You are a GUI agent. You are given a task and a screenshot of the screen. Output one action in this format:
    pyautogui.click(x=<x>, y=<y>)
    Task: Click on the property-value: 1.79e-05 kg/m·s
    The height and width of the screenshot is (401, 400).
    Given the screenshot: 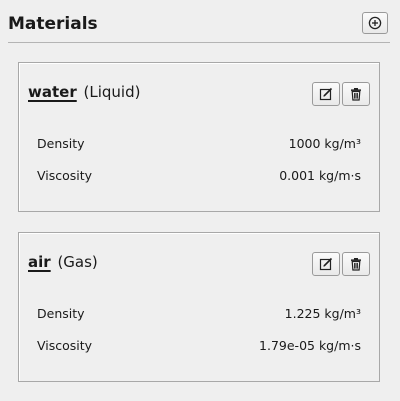 What is the action you would take?
    pyautogui.click(x=310, y=345)
    